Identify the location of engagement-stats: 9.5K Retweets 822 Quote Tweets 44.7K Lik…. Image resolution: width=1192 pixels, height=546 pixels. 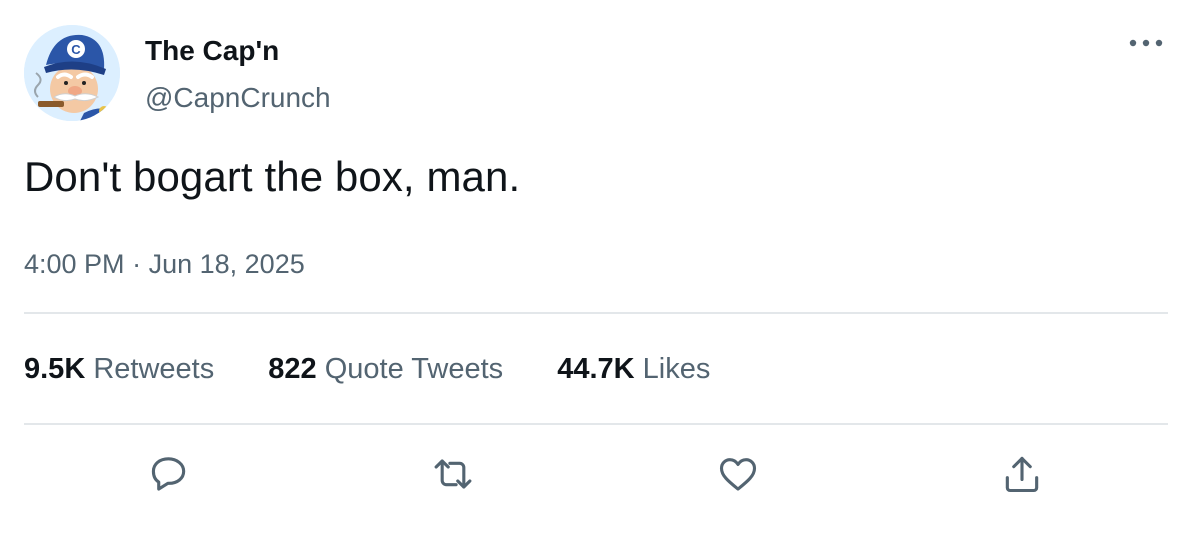
(390, 369).